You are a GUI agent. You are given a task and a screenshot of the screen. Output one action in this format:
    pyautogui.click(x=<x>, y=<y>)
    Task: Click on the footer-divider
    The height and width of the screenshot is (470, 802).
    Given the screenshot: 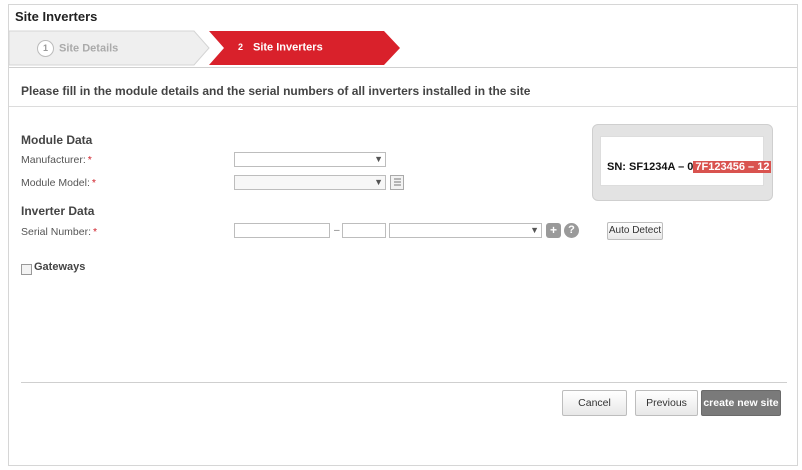 What is the action you would take?
    pyautogui.click(x=404, y=382)
    